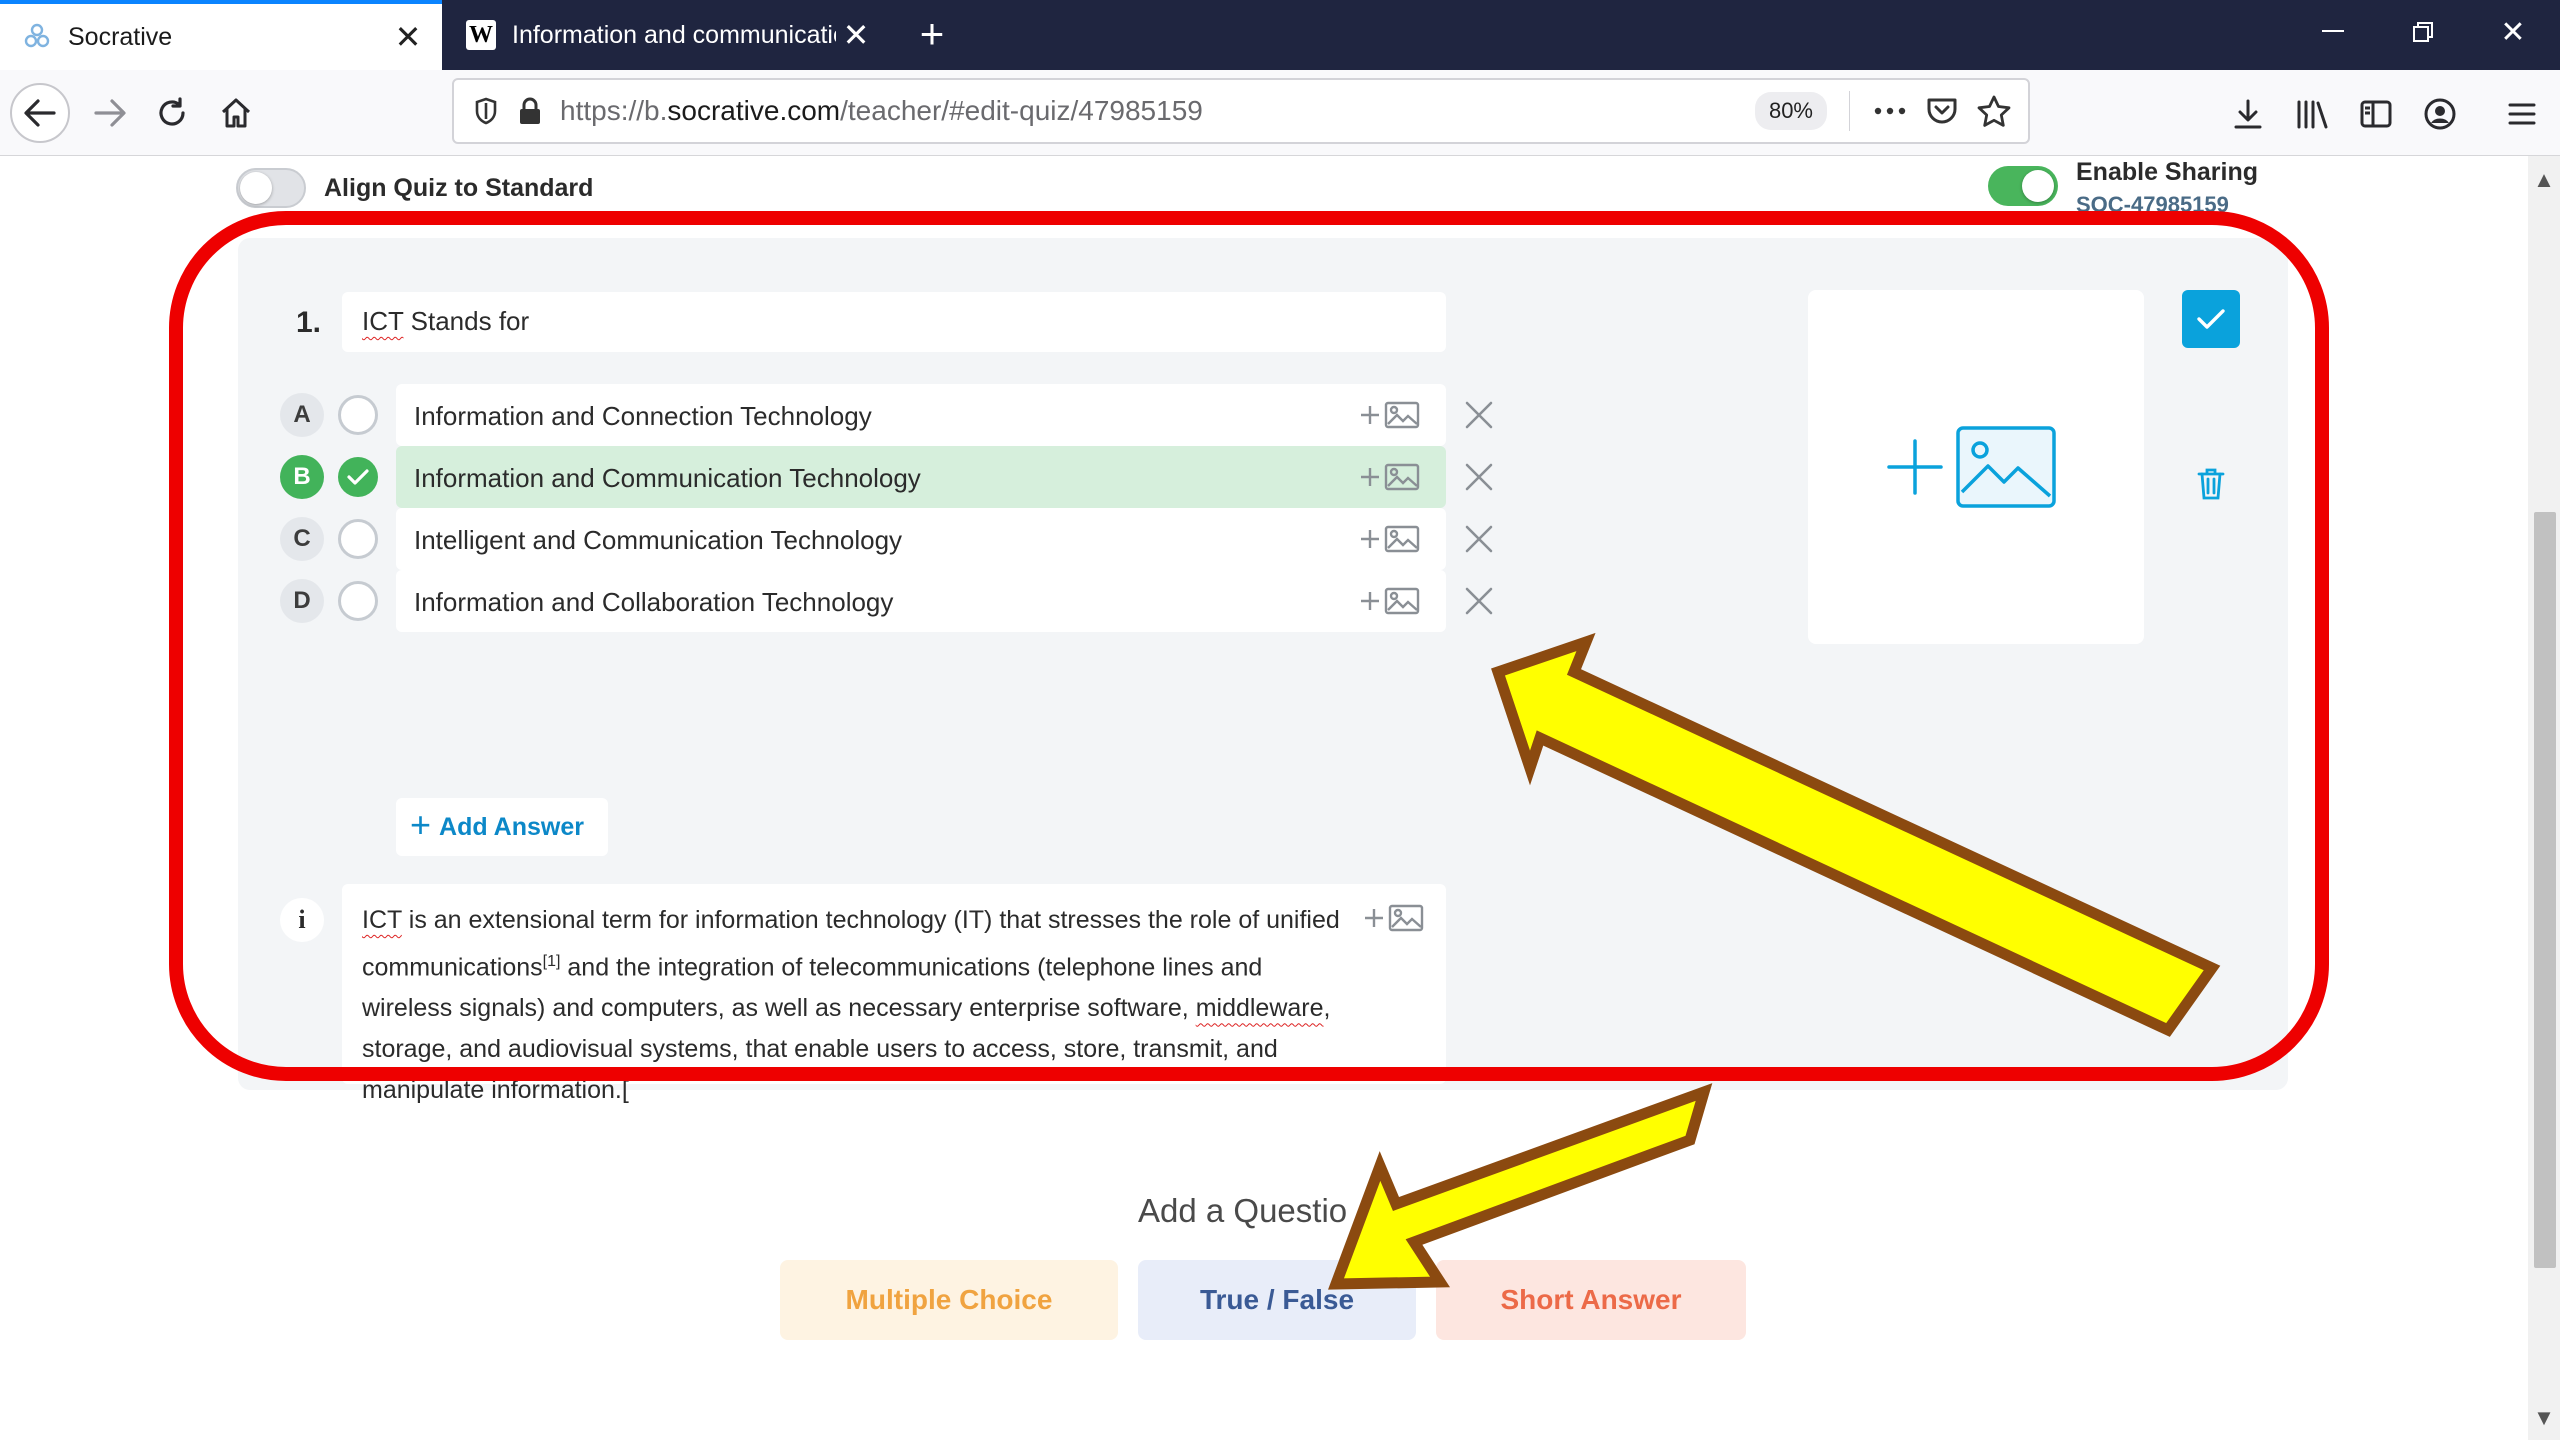 The height and width of the screenshot is (1440, 2560). Describe the element at coordinates (1890, 111) in the screenshot. I see `page-actions-icon` at that location.